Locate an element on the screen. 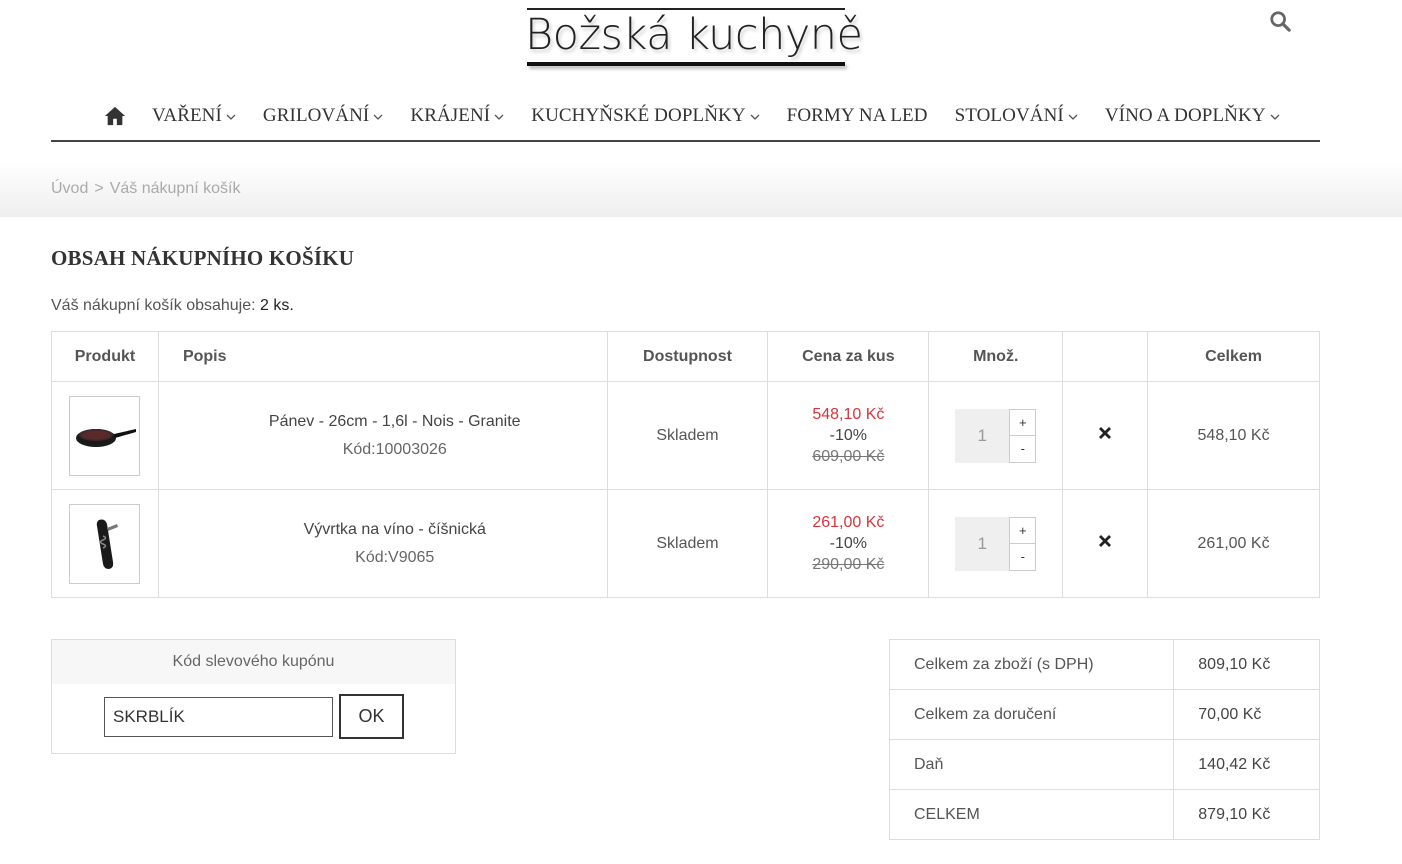 This screenshot has height=864, width=1402. nav-item-label: GRILOVÁNÍ is located at coordinates (316, 115).